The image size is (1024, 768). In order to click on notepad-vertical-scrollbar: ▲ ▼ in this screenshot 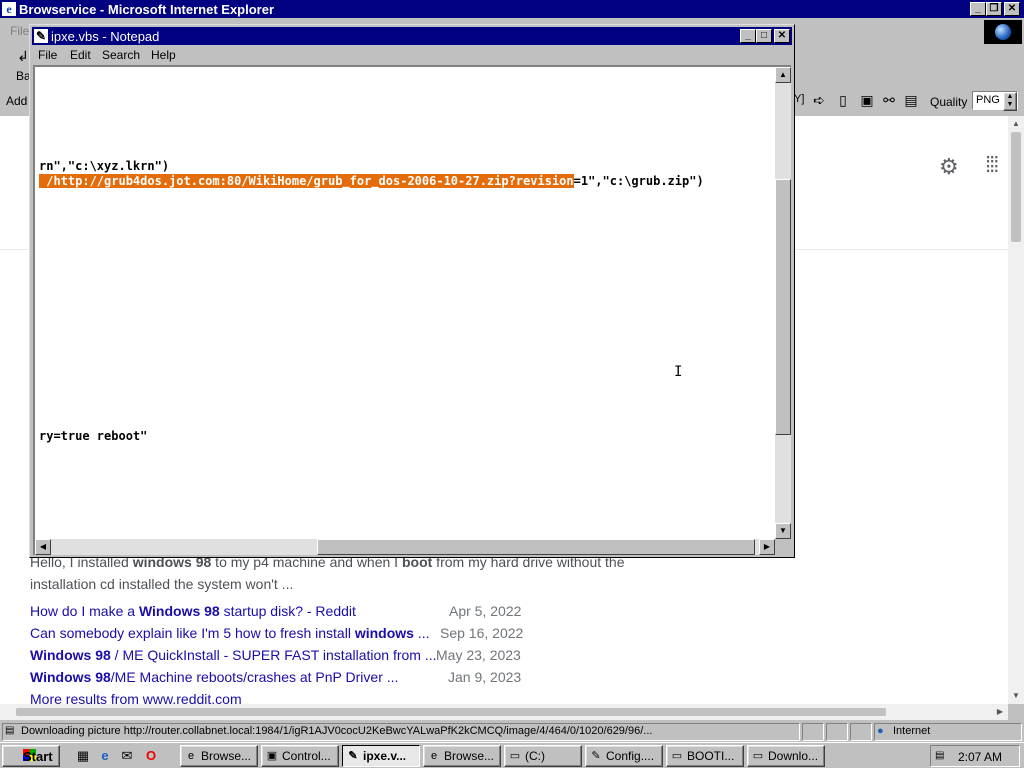, I will do `click(783, 303)`.